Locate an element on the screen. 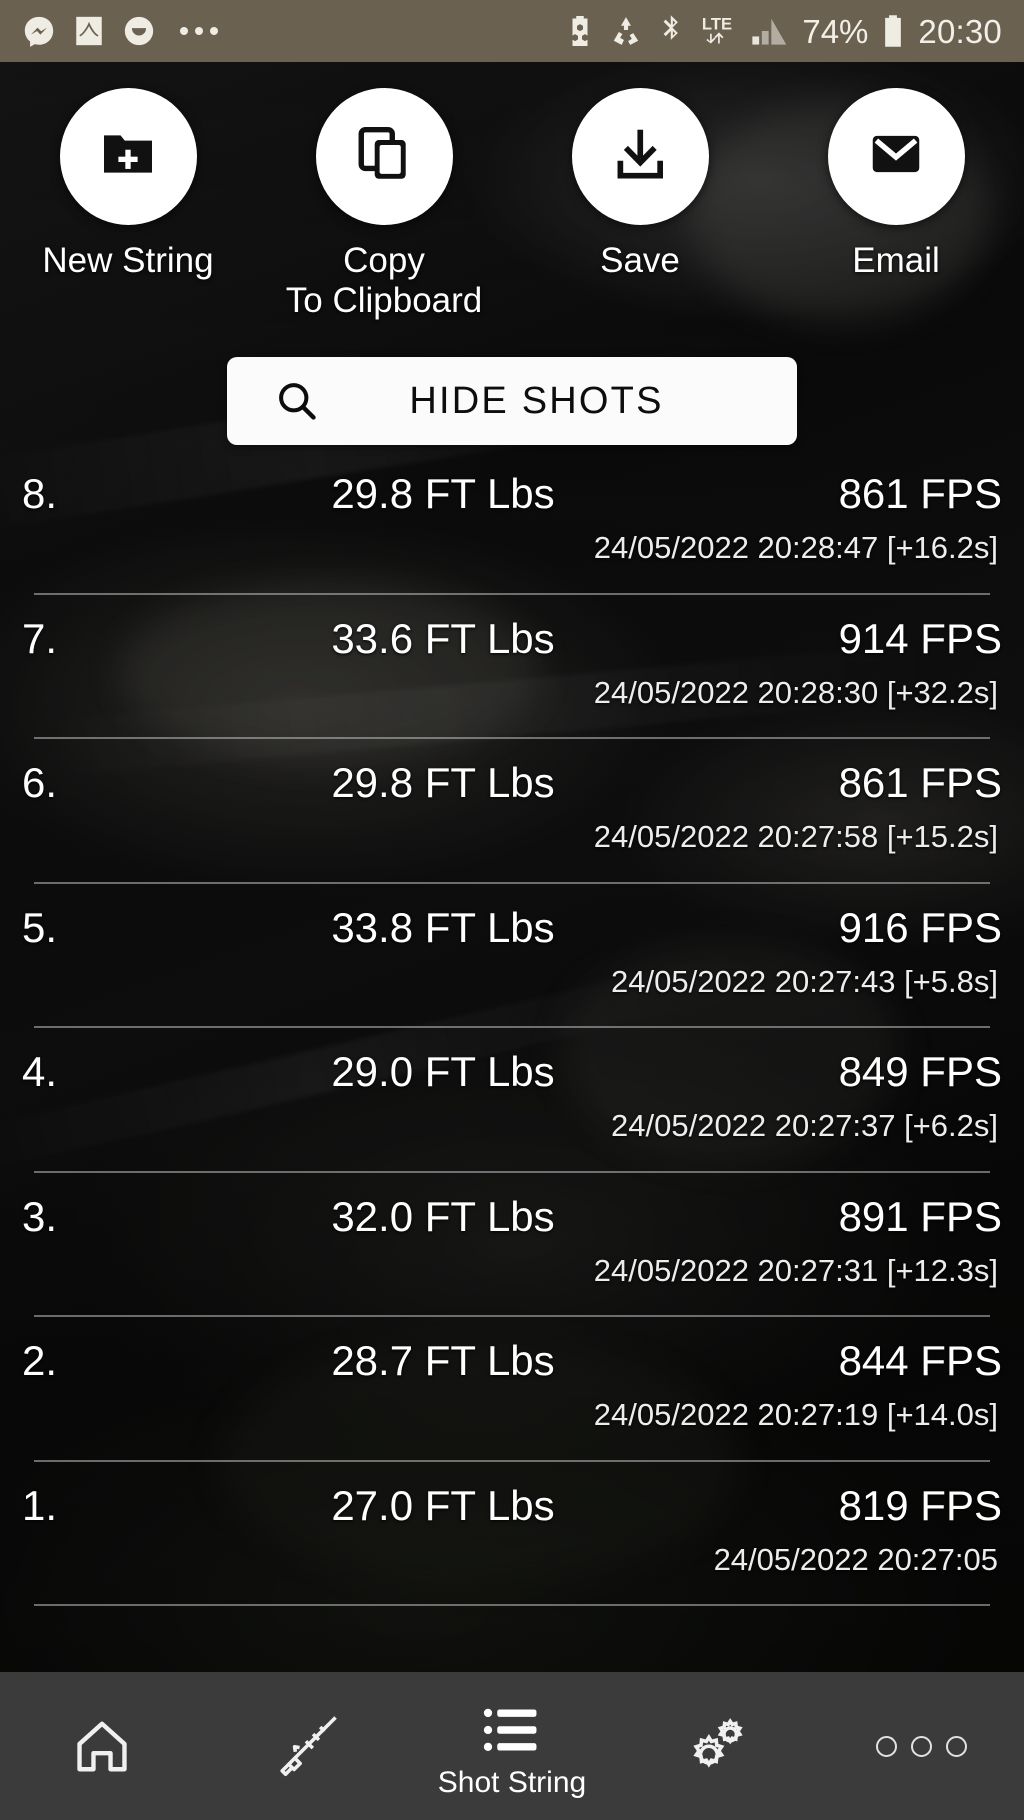  copy-to-clipboard-button: Copy To Clipboard is located at coordinates (384, 204).